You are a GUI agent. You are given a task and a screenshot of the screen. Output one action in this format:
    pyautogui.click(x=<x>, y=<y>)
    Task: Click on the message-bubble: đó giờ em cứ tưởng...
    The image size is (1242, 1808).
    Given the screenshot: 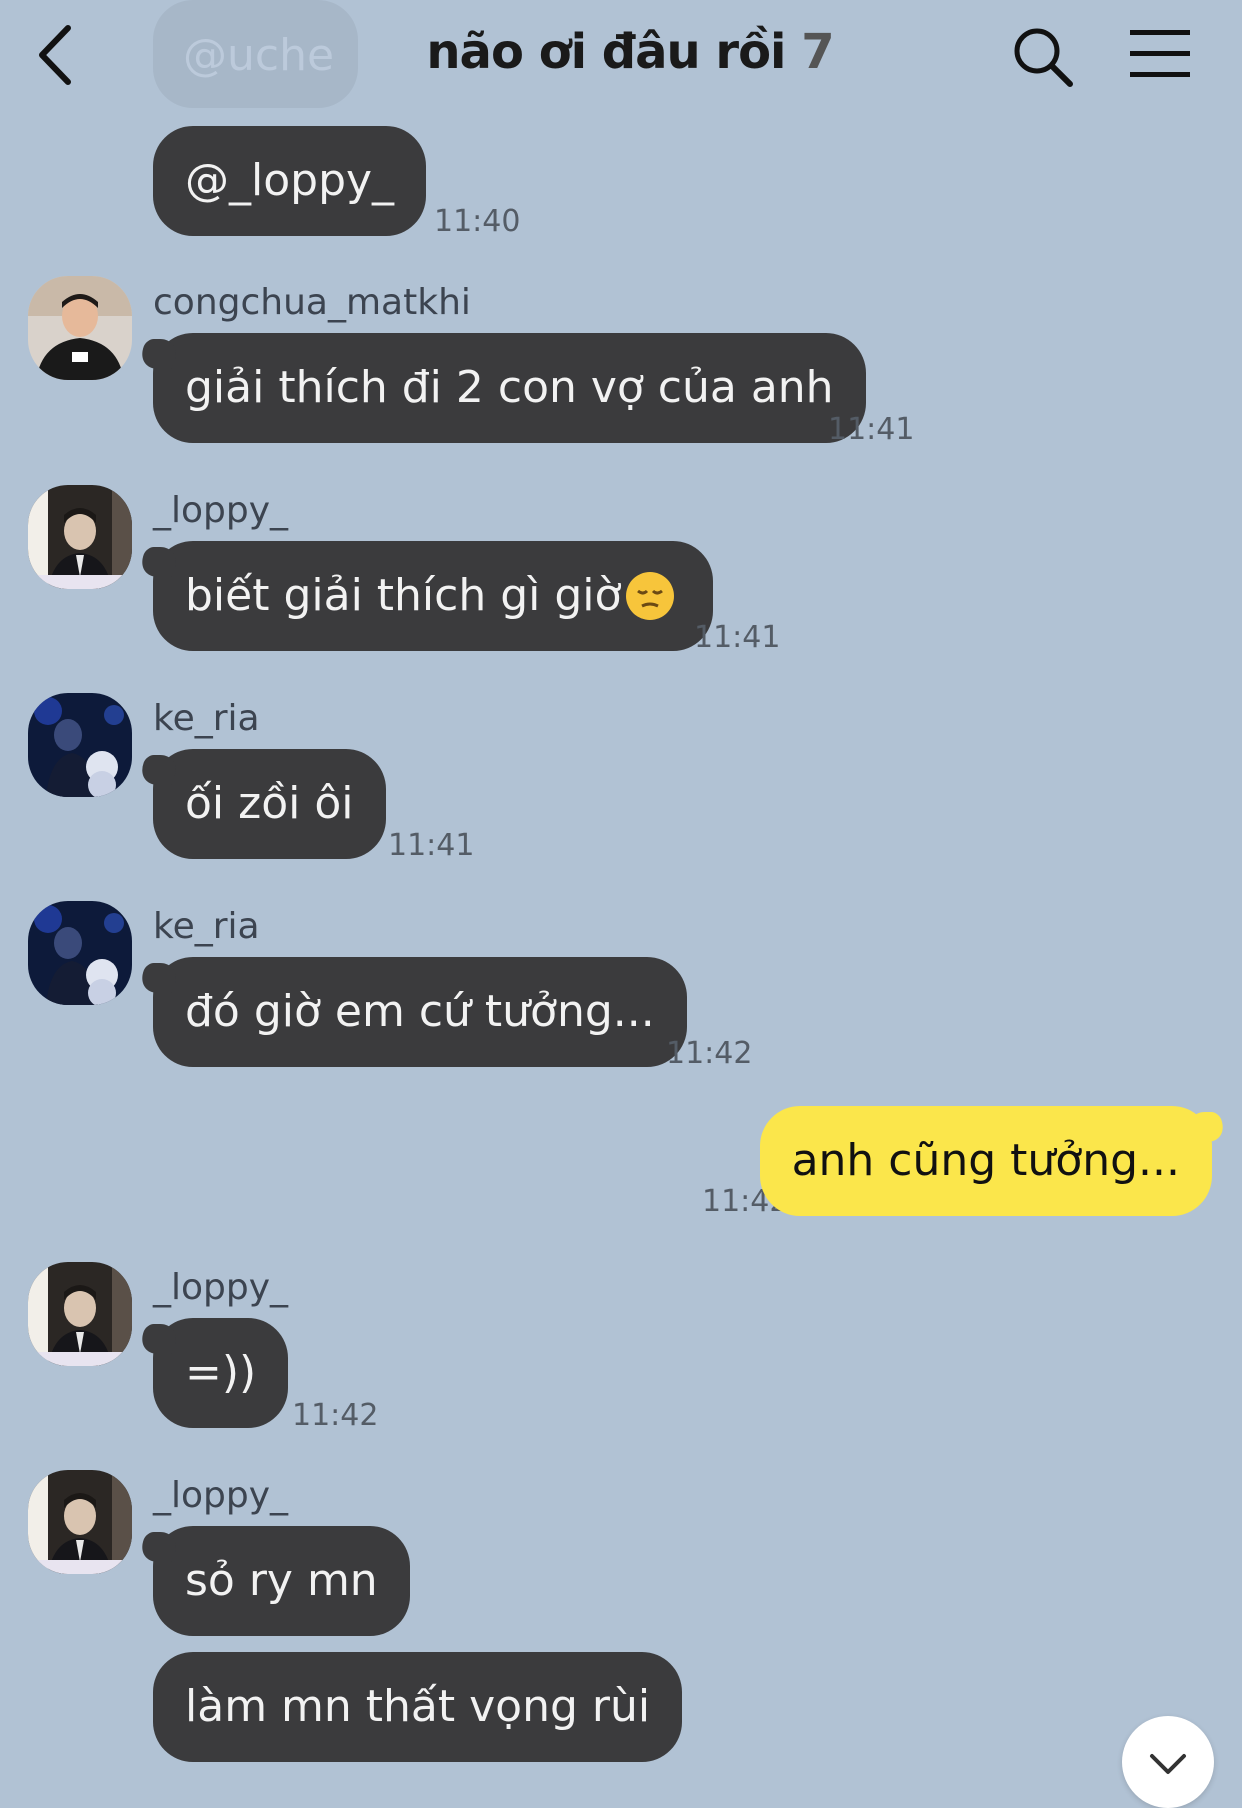 What is the action you would take?
    pyautogui.click(x=420, y=1012)
    